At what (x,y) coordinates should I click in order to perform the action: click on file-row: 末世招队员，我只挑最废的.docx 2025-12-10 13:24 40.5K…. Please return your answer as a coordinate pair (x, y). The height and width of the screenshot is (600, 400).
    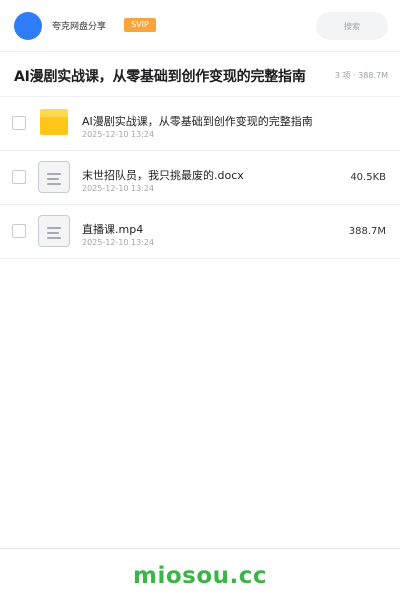
    Looking at the image, I should click on (200, 178).